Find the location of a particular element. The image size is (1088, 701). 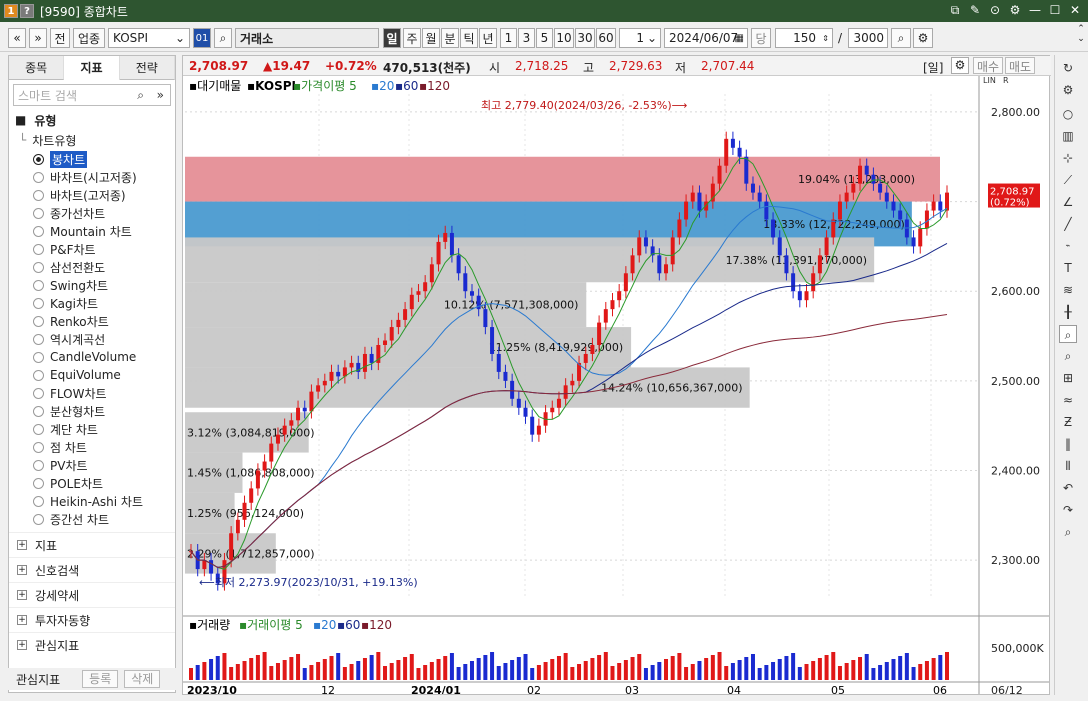

window-scroll: ⌃ ⌄ is located at coordinates (1081, 38).